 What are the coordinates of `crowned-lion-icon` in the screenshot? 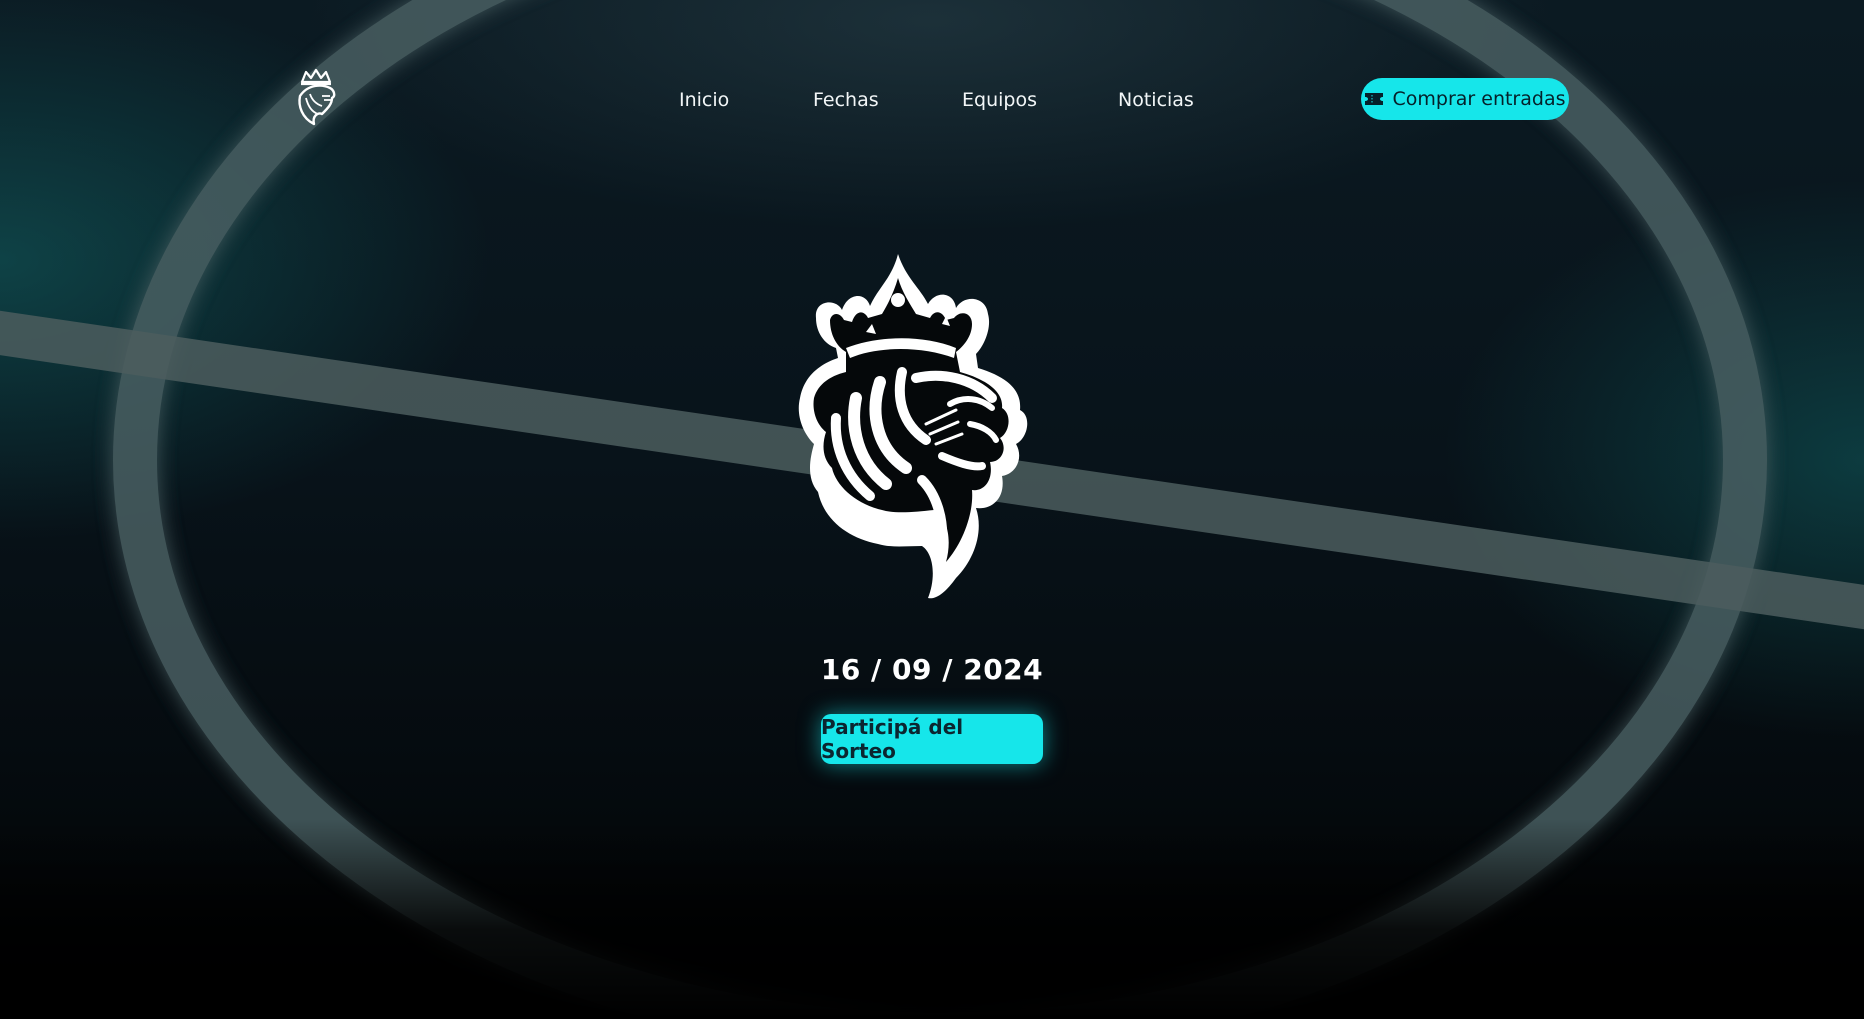 It's located at (913, 426).